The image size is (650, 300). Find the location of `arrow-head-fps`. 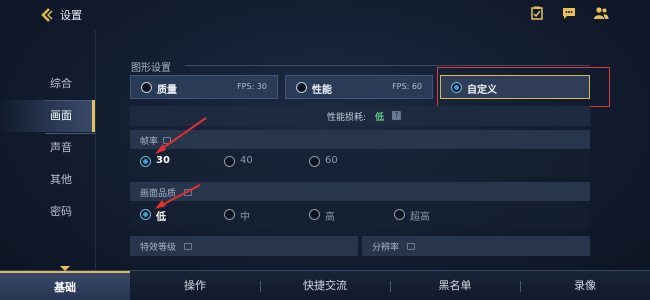

arrow-head-fps is located at coordinates (160, 149).